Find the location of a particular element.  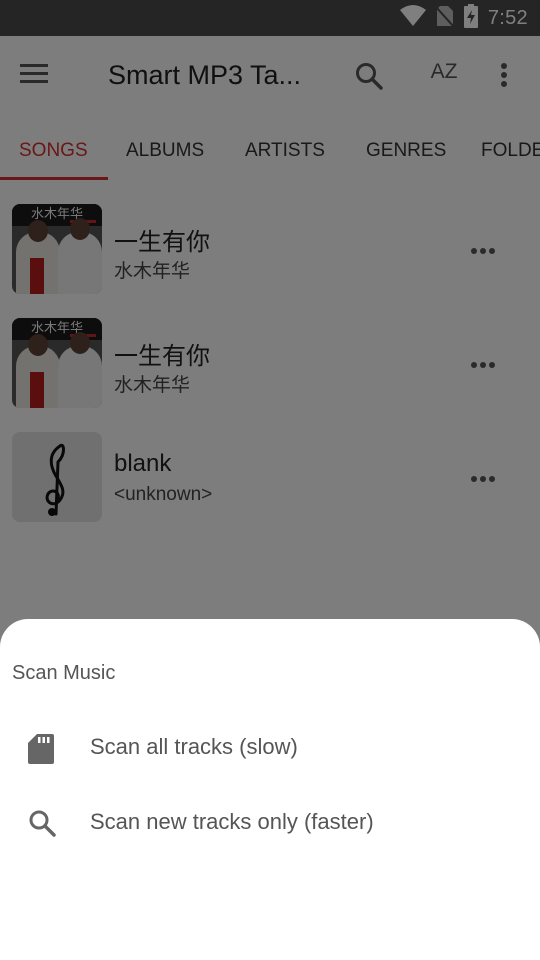

scan-new-tracks-option: Scan new tracks only (faster) is located at coordinates (270, 824).